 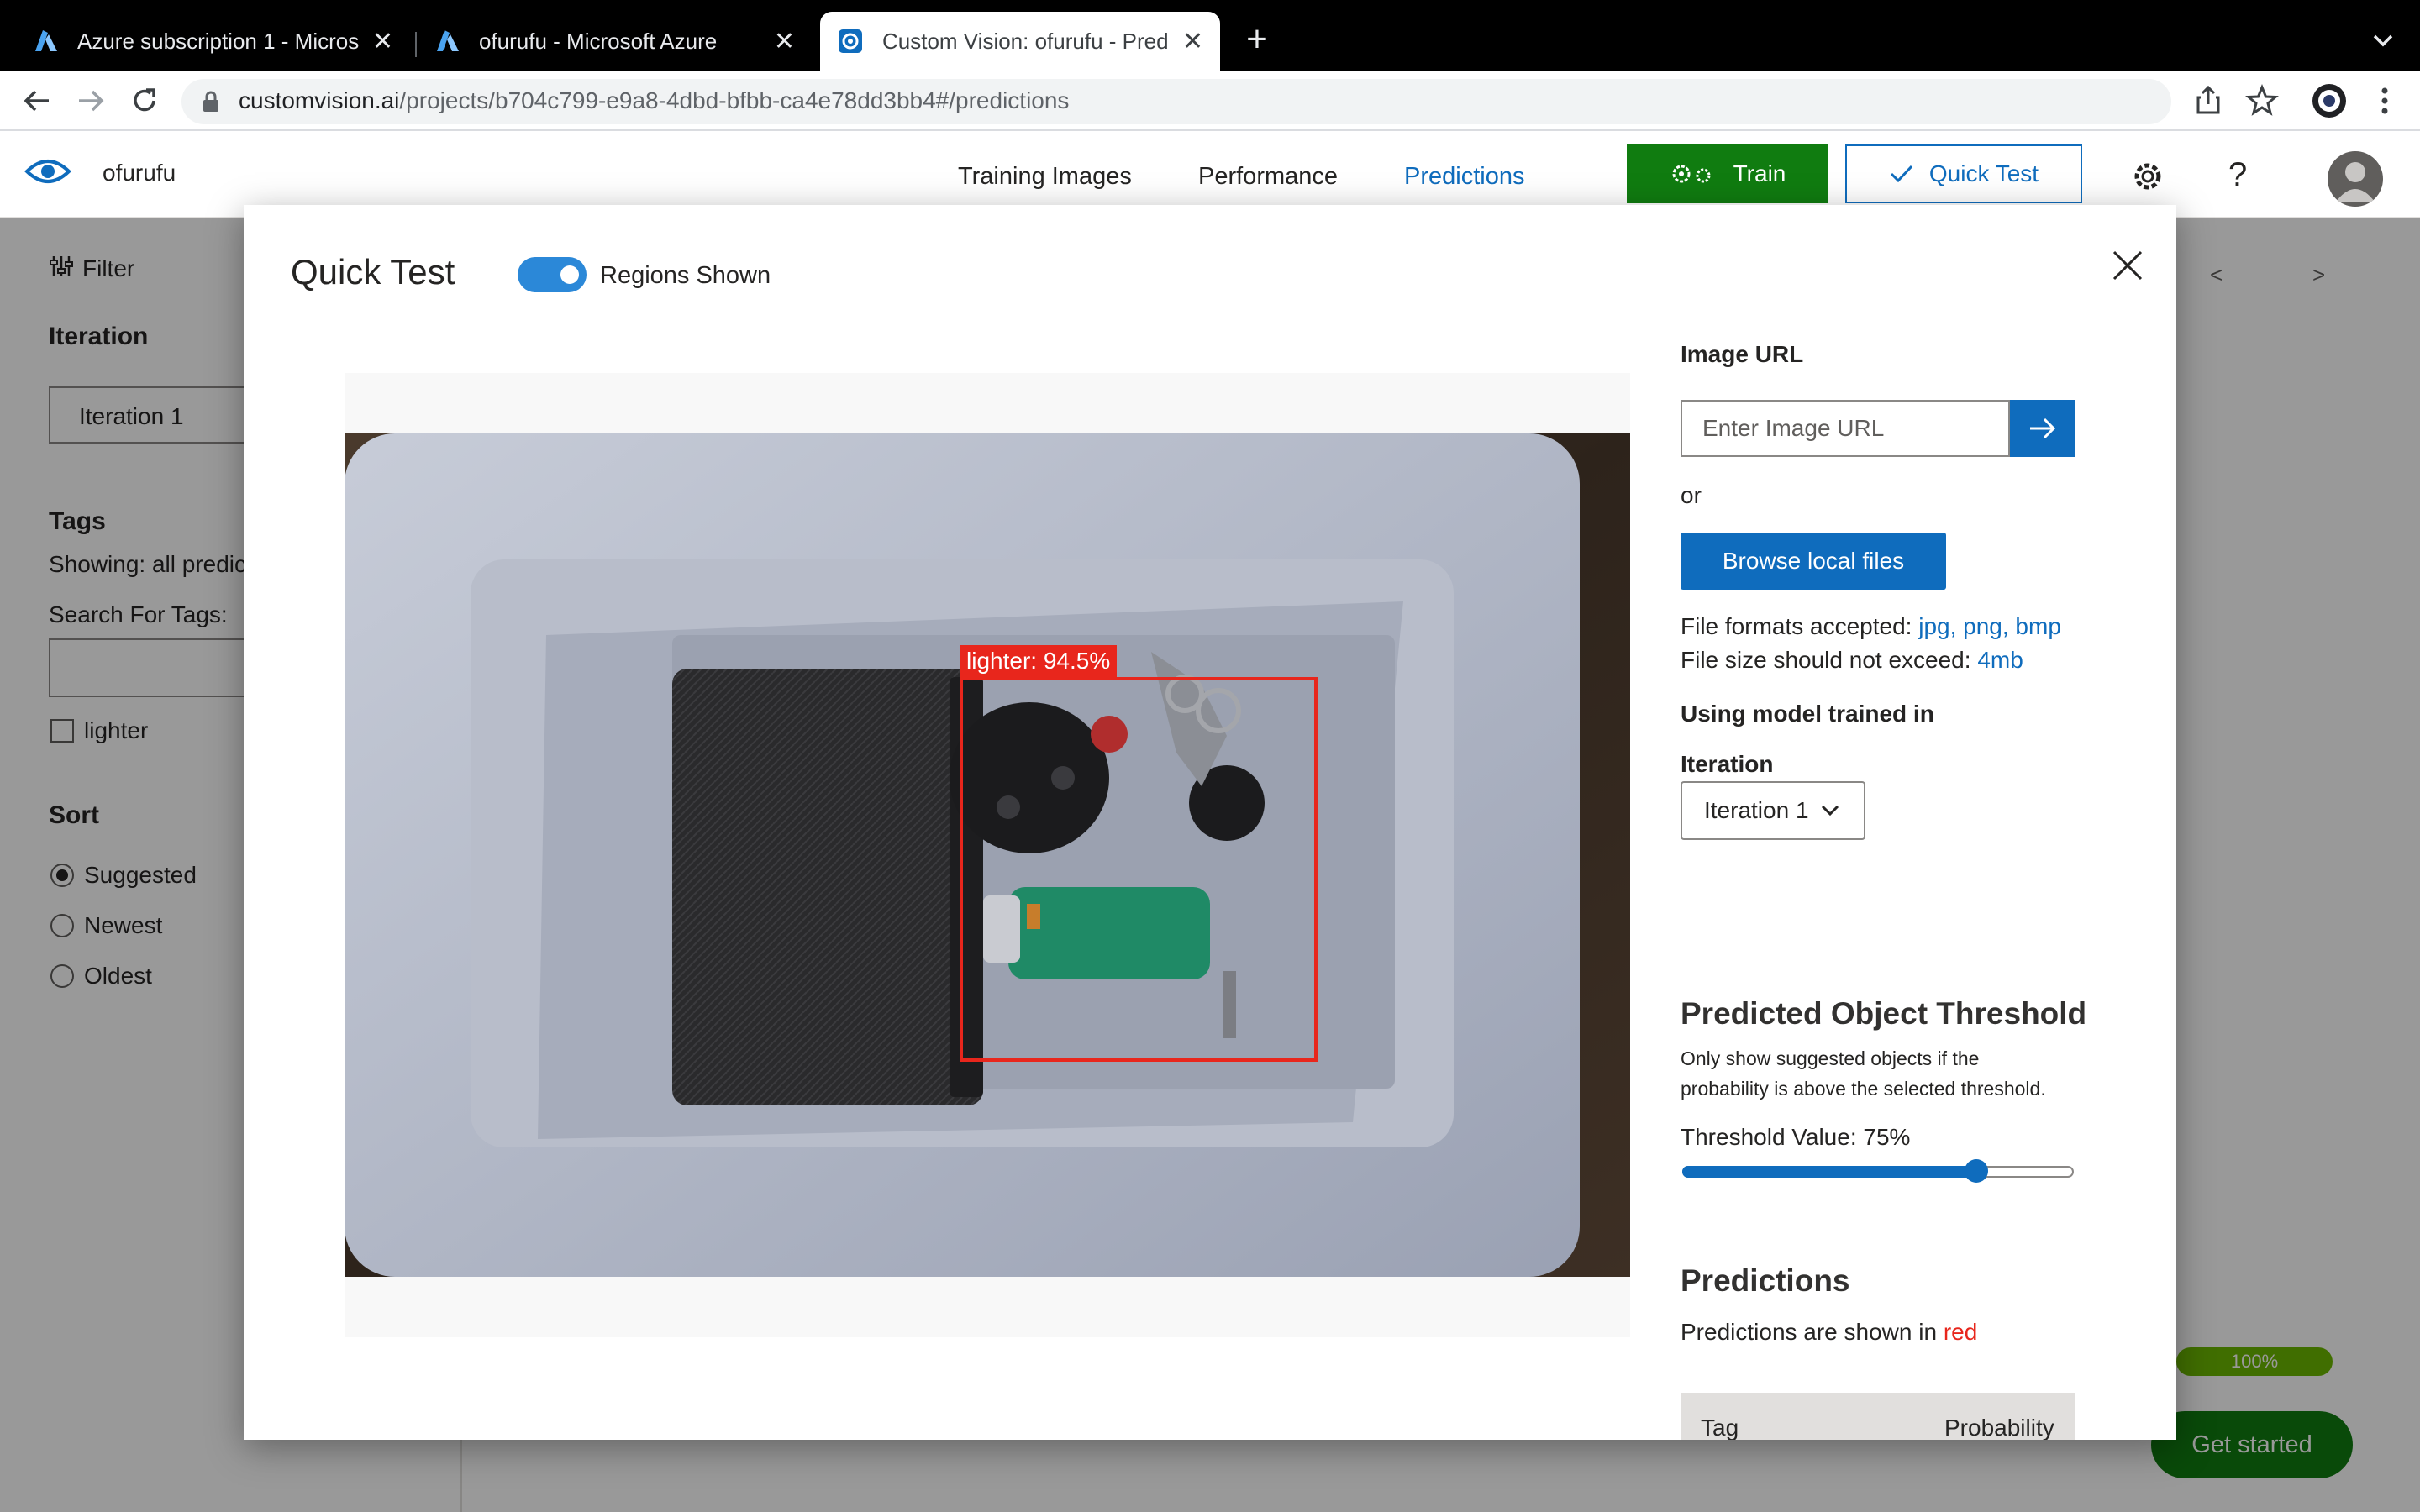 I want to click on file-formats-value: jpg, png, bmp, so click(x=1989, y=626).